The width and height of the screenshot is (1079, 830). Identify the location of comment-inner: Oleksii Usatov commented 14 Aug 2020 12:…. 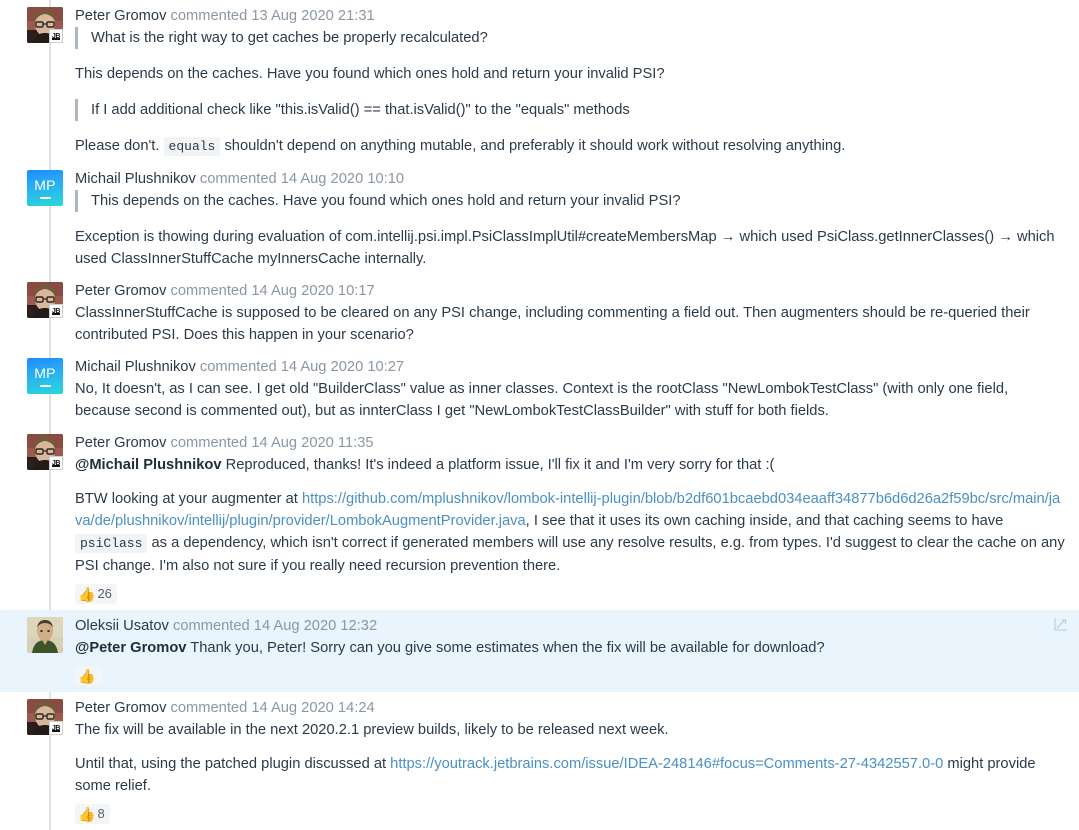
(532, 651).